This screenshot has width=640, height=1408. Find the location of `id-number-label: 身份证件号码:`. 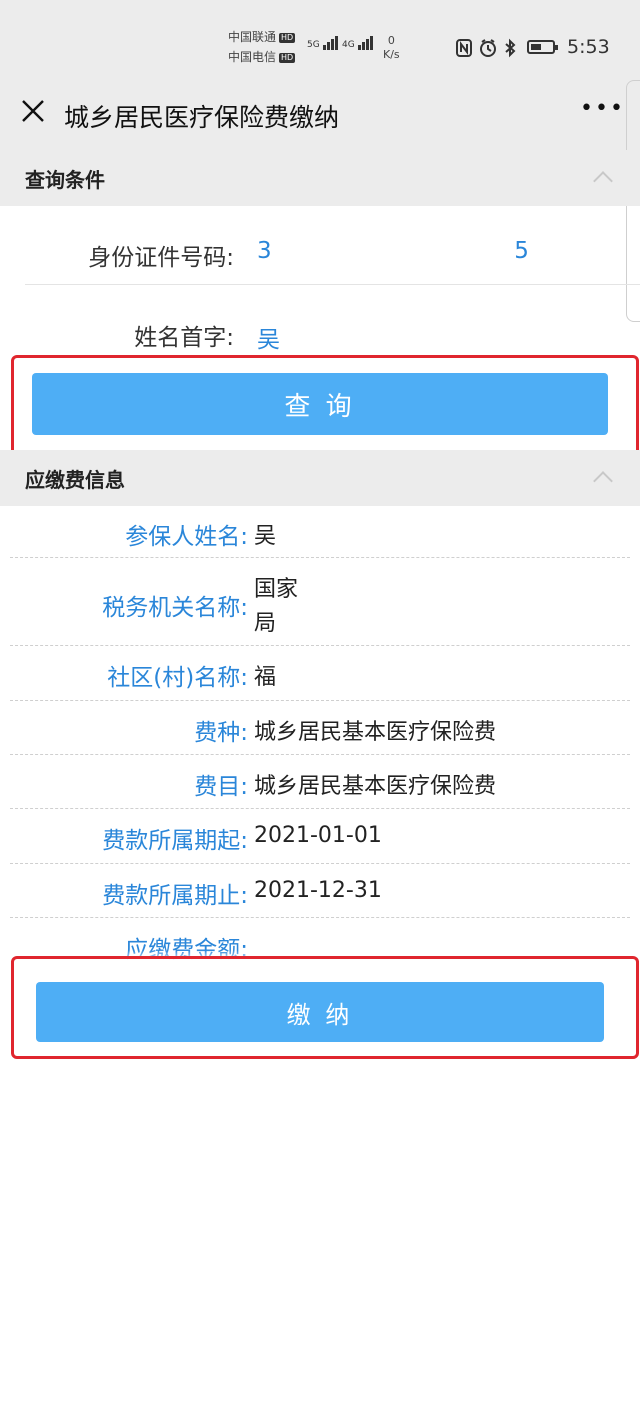

id-number-label: 身份证件号码: is located at coordinates (161, 258).